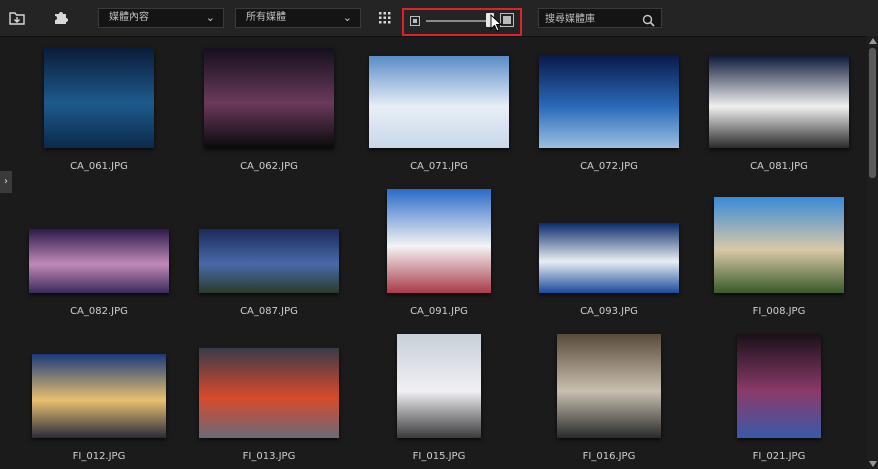 Image resolution: width=878 pixels, height=469 pixels. What do you see at coordinates (439, 456) in the screenshot?
I see `media-filename: FI_015.JPG` at bounding box center [439, 456].